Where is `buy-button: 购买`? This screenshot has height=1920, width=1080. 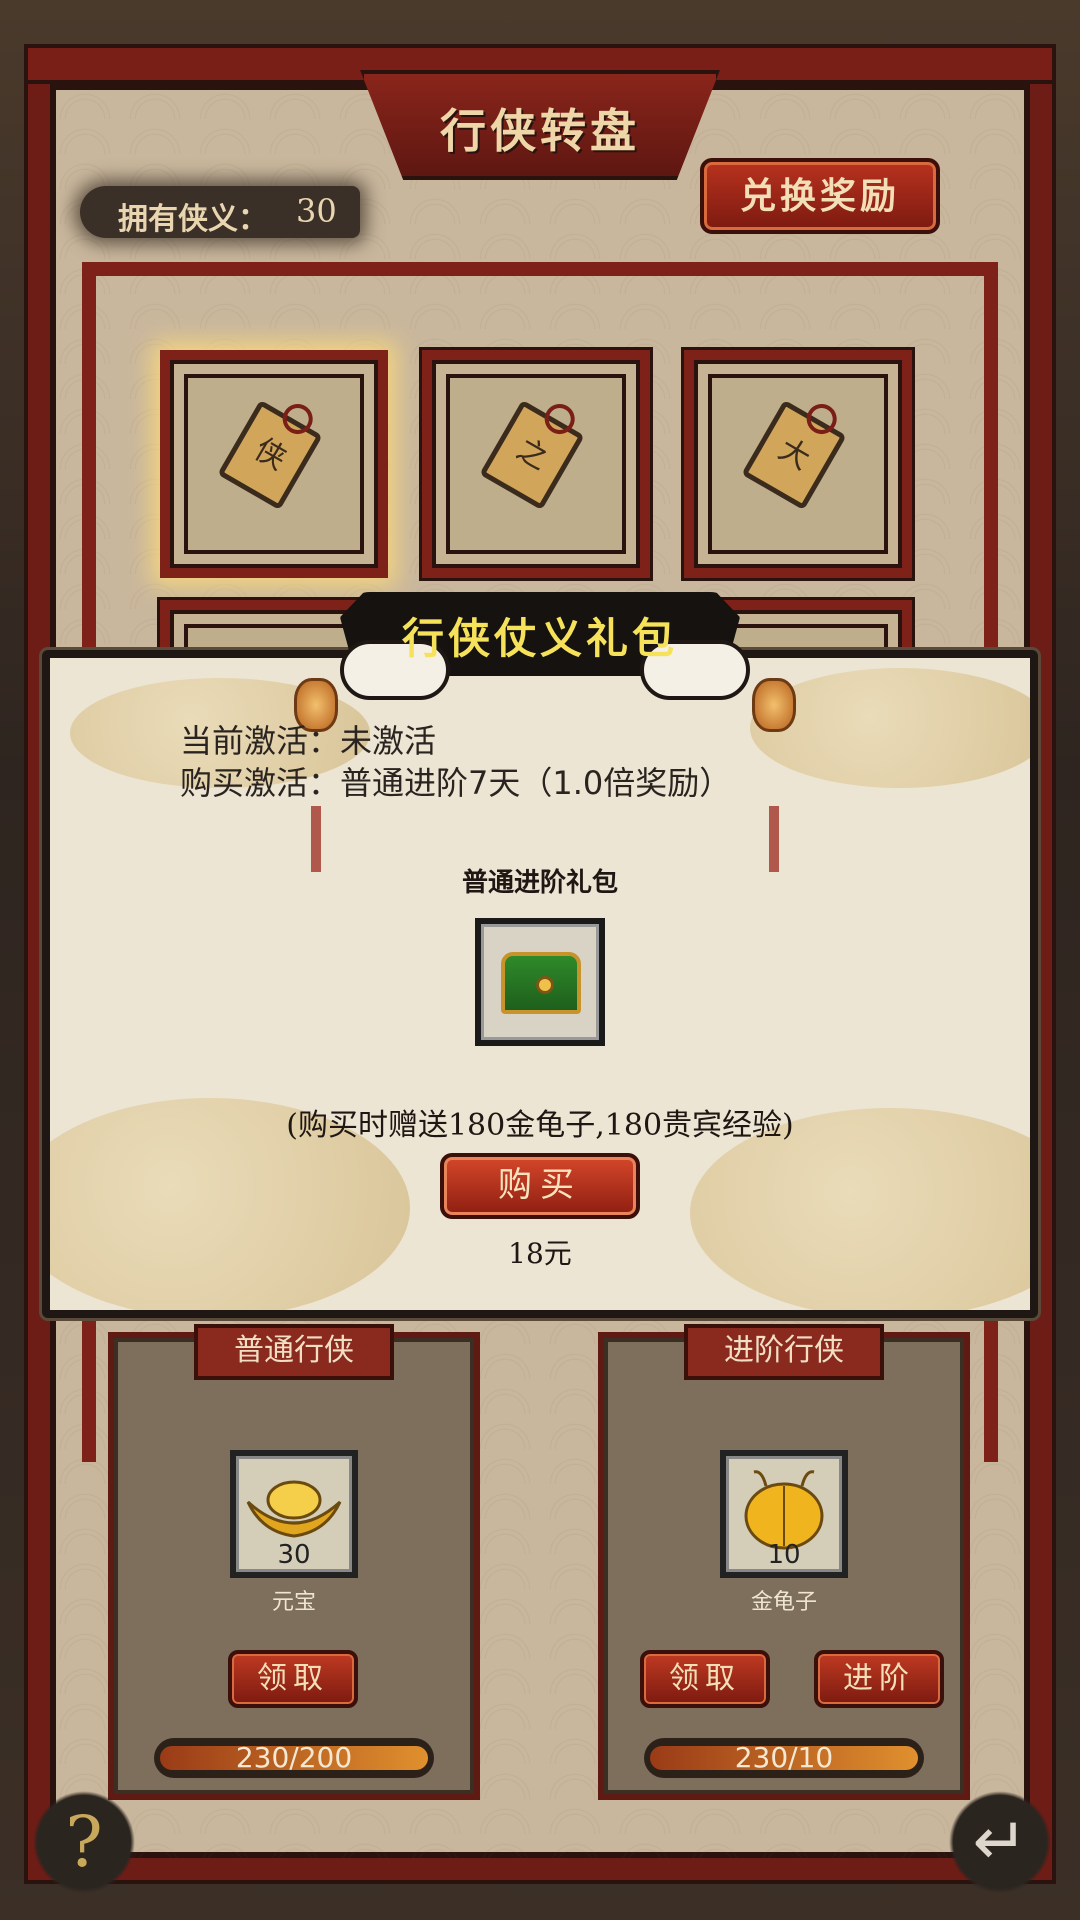
buy-button: 购买 is located at coordinates (540, 1186).